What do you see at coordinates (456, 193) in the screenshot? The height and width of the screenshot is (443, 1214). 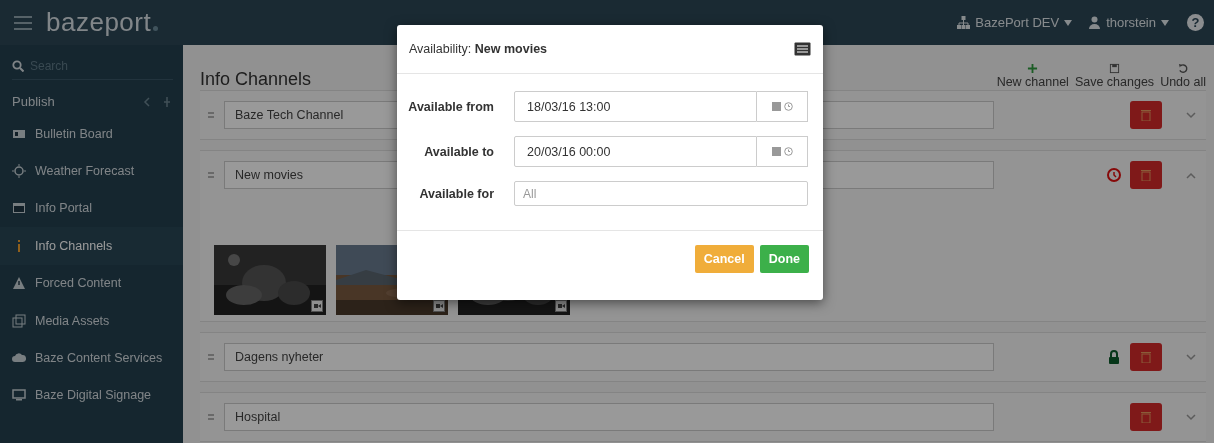 I see `field-label: Available for` at bounding box center [456, 193].